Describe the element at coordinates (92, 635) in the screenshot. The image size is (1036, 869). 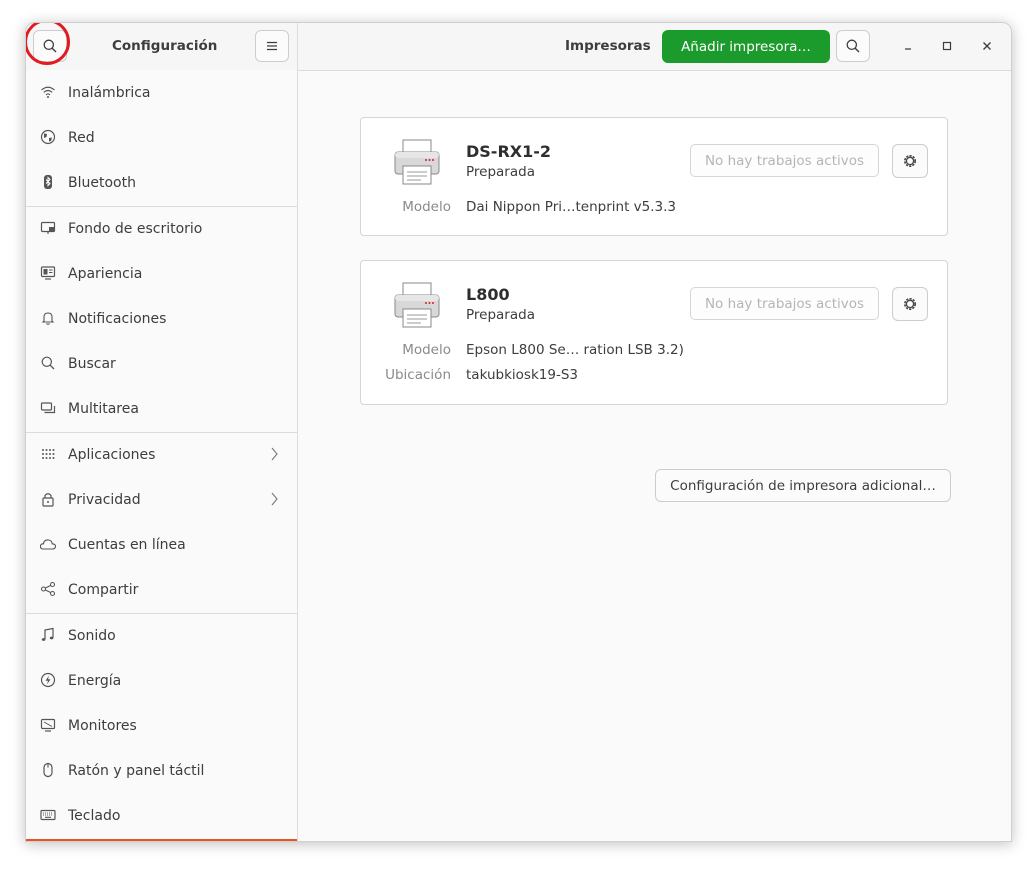
I see `sidebar-item-label: Sonido` at that location.